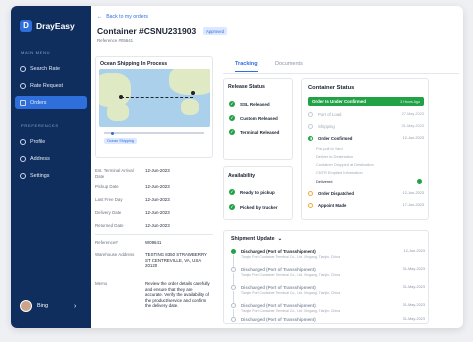 The width and height of the screenshot is (473, 342). Describe the element at coordinates (43, 306) in the screenshot. I see `user-name: Bing` at that location.